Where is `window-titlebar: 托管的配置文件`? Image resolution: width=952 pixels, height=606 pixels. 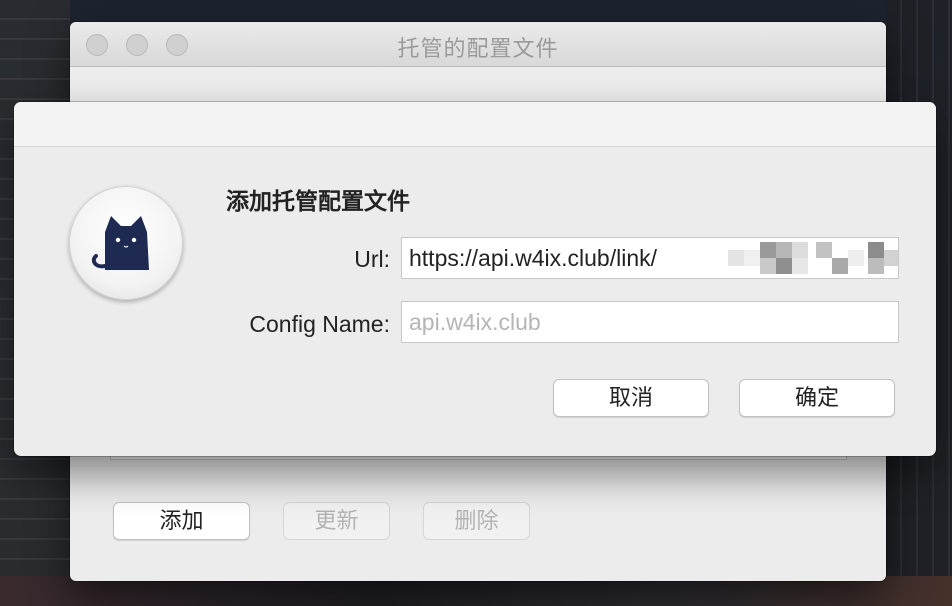 window-titlebar: 托管的配置文件 is located at coordinates (478, 44).